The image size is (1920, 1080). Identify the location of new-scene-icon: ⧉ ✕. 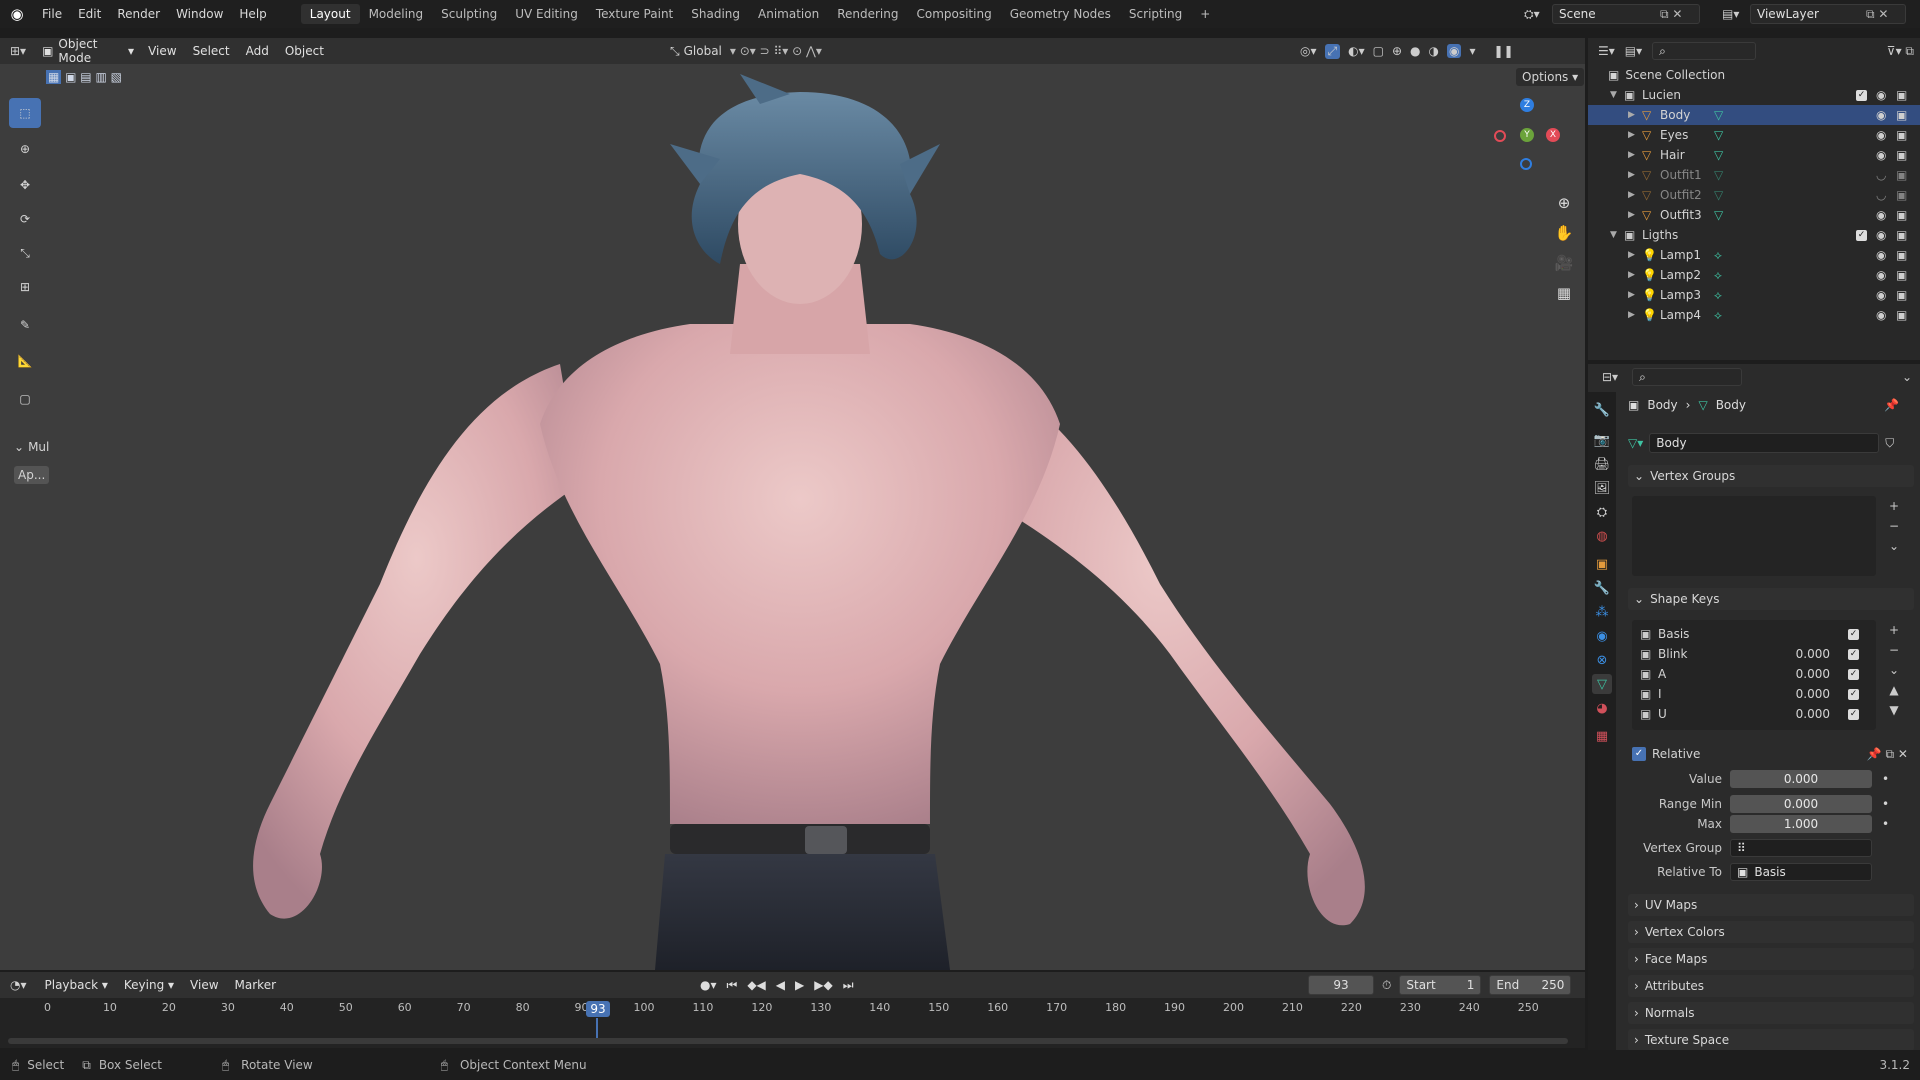
(1671, 14).